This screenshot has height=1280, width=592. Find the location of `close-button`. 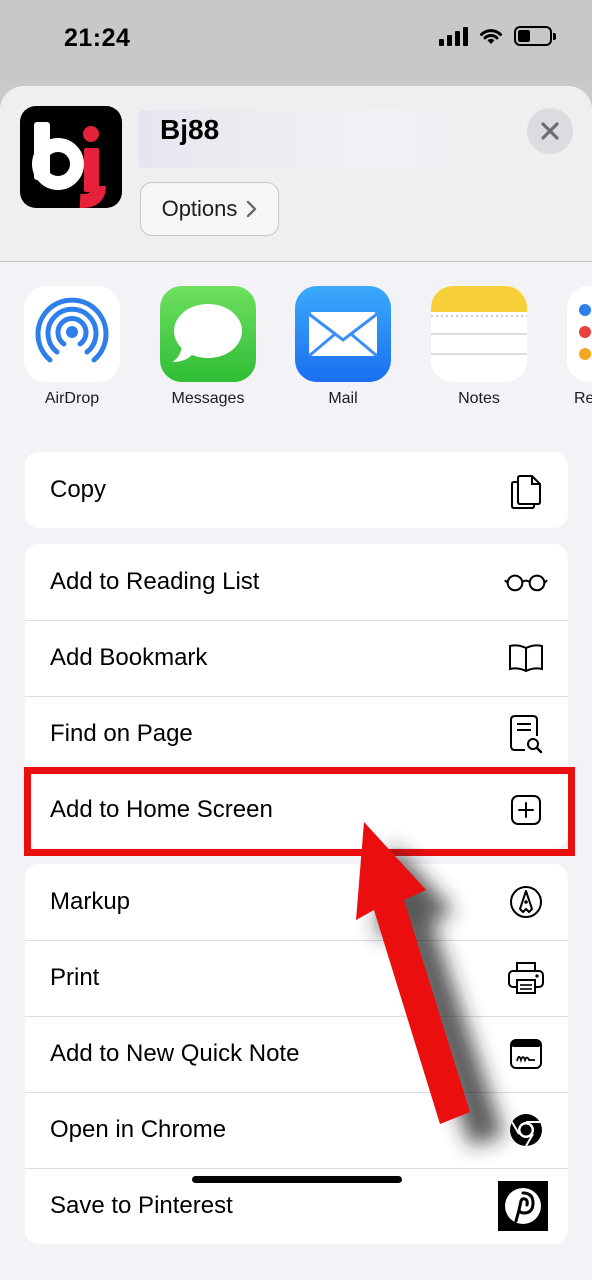

close-button is located at coordinates (550, 131).